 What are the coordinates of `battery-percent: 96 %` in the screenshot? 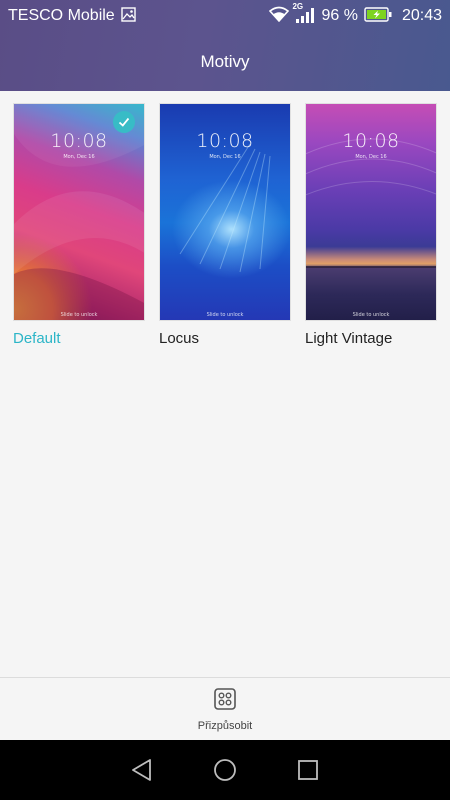 It's located at (339, 15).